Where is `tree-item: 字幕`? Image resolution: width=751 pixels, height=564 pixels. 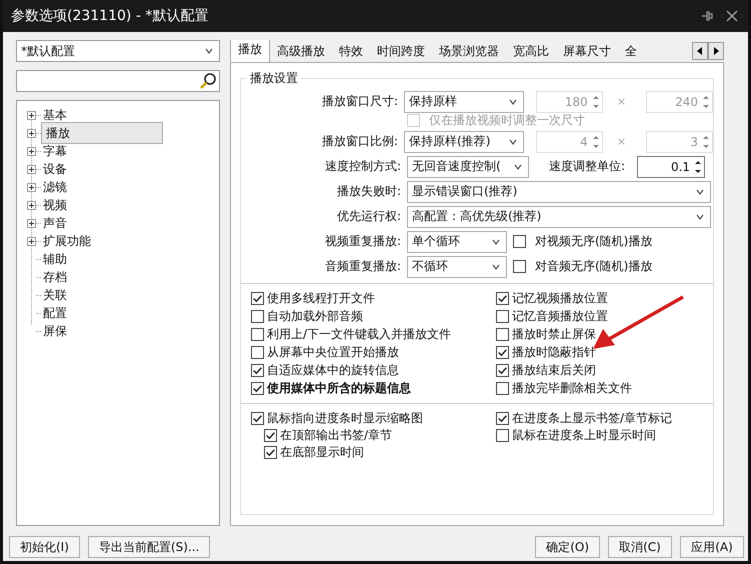 tree-item: 字幕 is located at coordinates (55, 151).